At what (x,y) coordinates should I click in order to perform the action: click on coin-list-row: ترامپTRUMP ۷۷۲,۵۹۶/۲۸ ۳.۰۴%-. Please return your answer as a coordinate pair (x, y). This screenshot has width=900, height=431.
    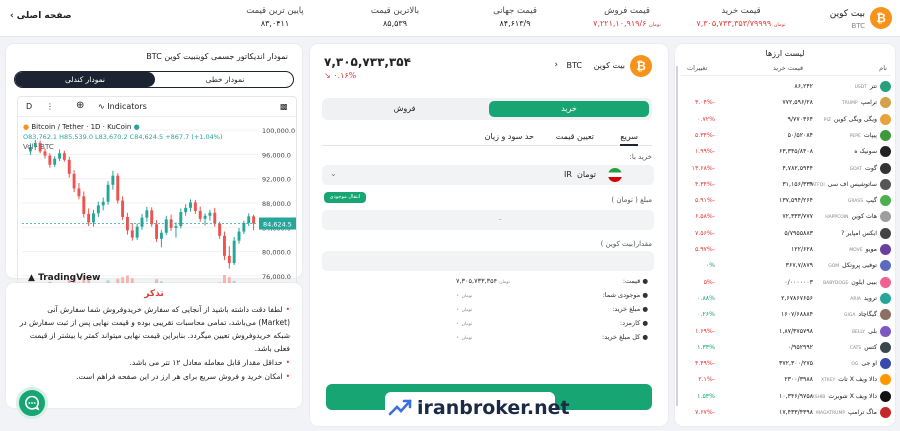
    Looking at the image, I should click on (786, 102).